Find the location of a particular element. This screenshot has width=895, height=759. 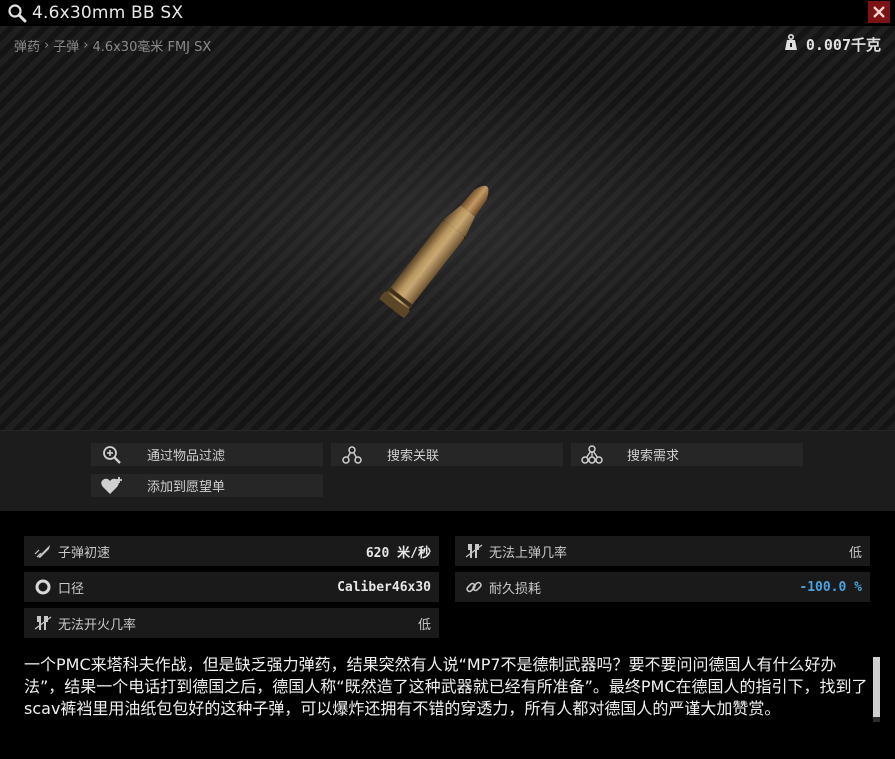

close-x-icon is located at coordinates (879, 12).